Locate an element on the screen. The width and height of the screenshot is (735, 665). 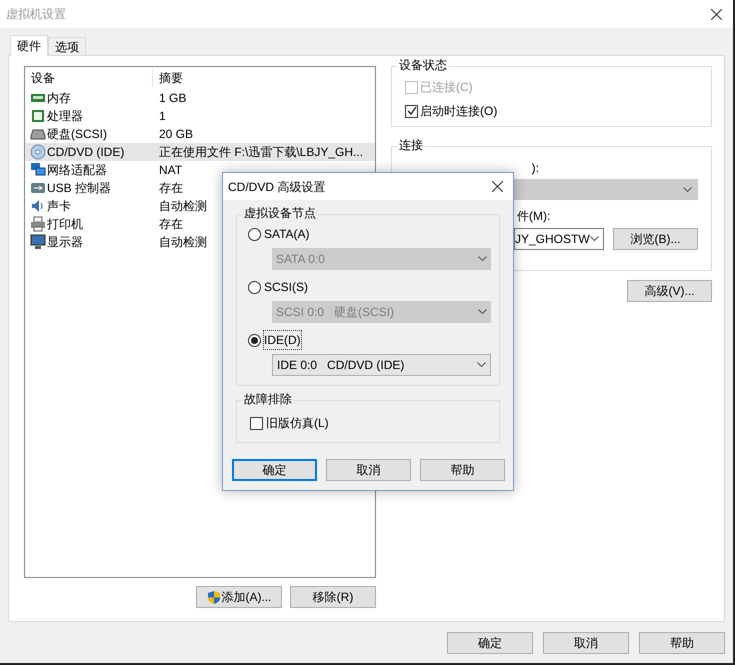
device-row: 处理器 1 is located at coordinates (200, 116).